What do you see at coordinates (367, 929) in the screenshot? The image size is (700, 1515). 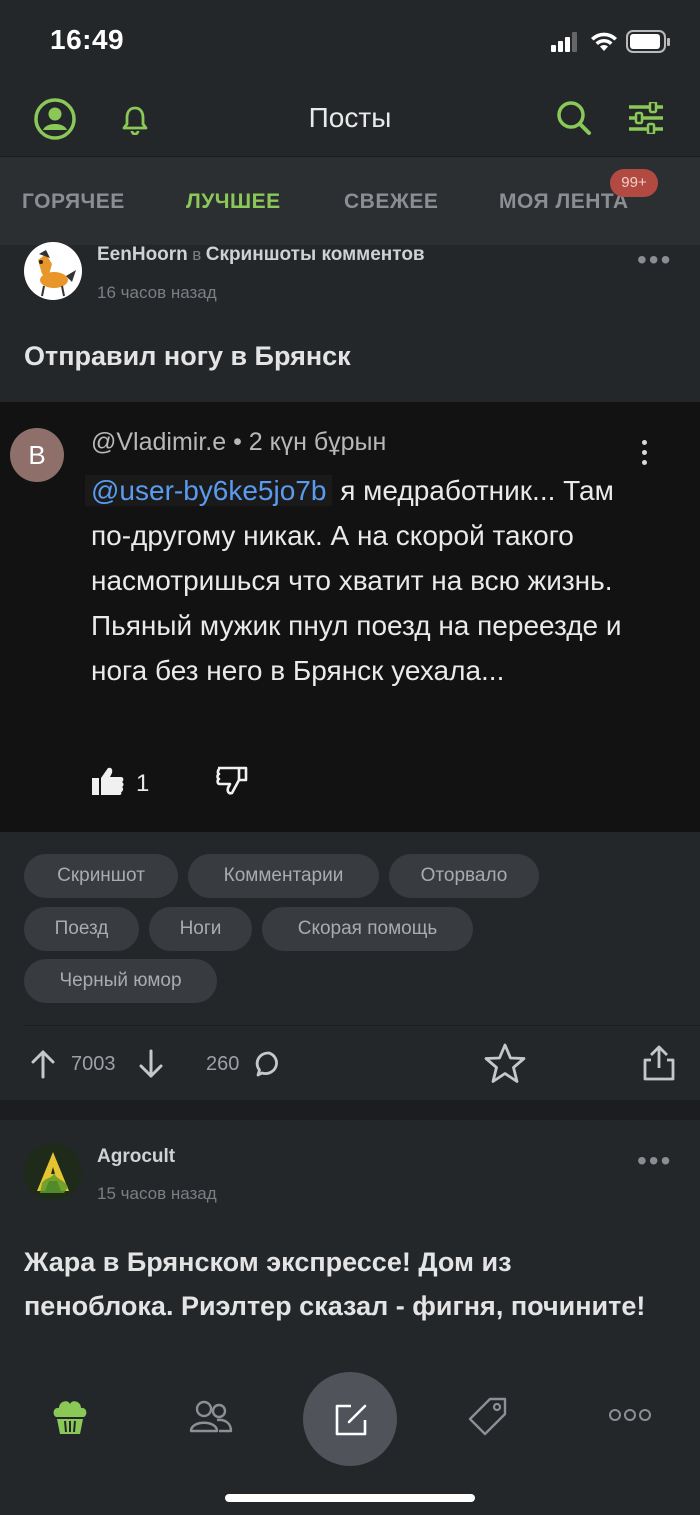 I see `tag-chip: Скорая помощь` at bounding box center [367, 929].